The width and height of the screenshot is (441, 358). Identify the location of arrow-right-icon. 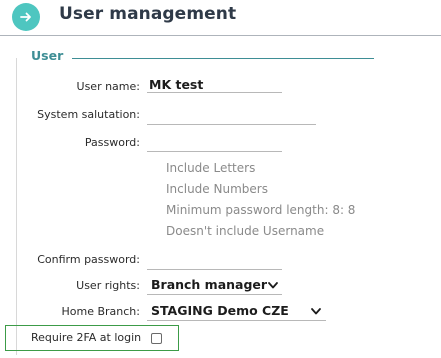
(25, 17).